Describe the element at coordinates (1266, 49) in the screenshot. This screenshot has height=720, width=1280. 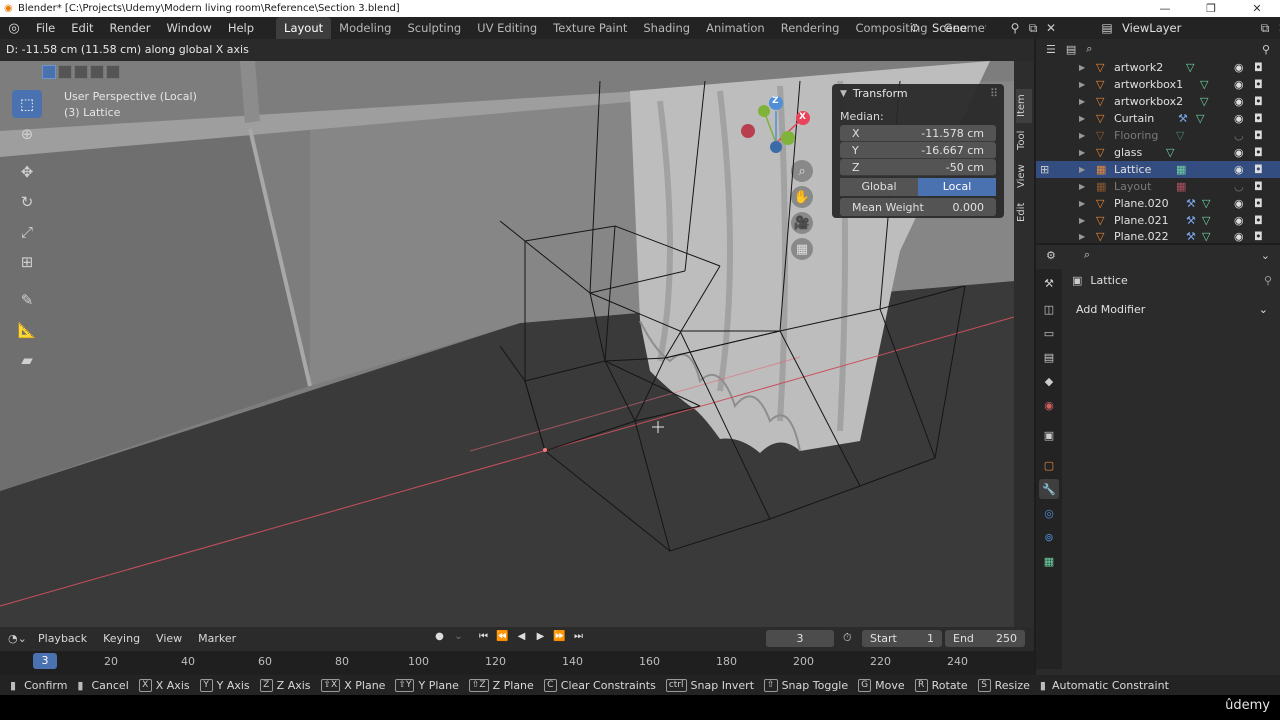
I see `filter-icon: ⚲` at that location.